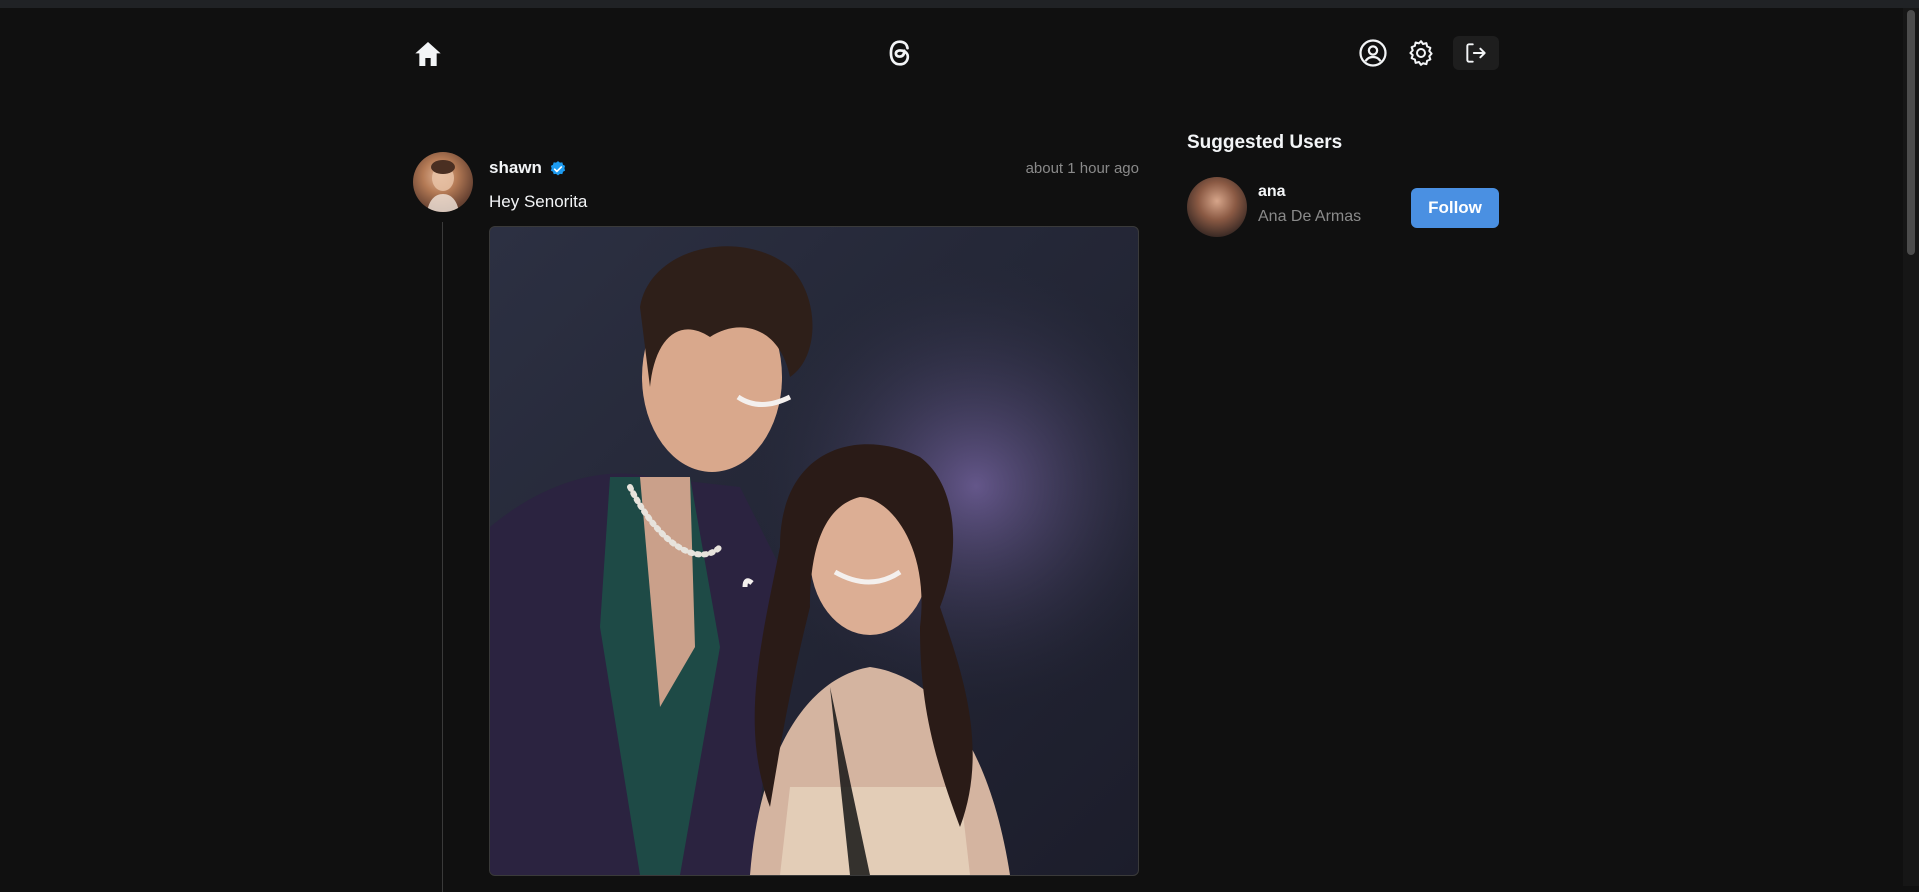 The width and height of the screenshot is (1919, 892). What do you see at coordinates (558, 168) in the screenshot?
I see `verified-icon` at bounding box center [558, 168].